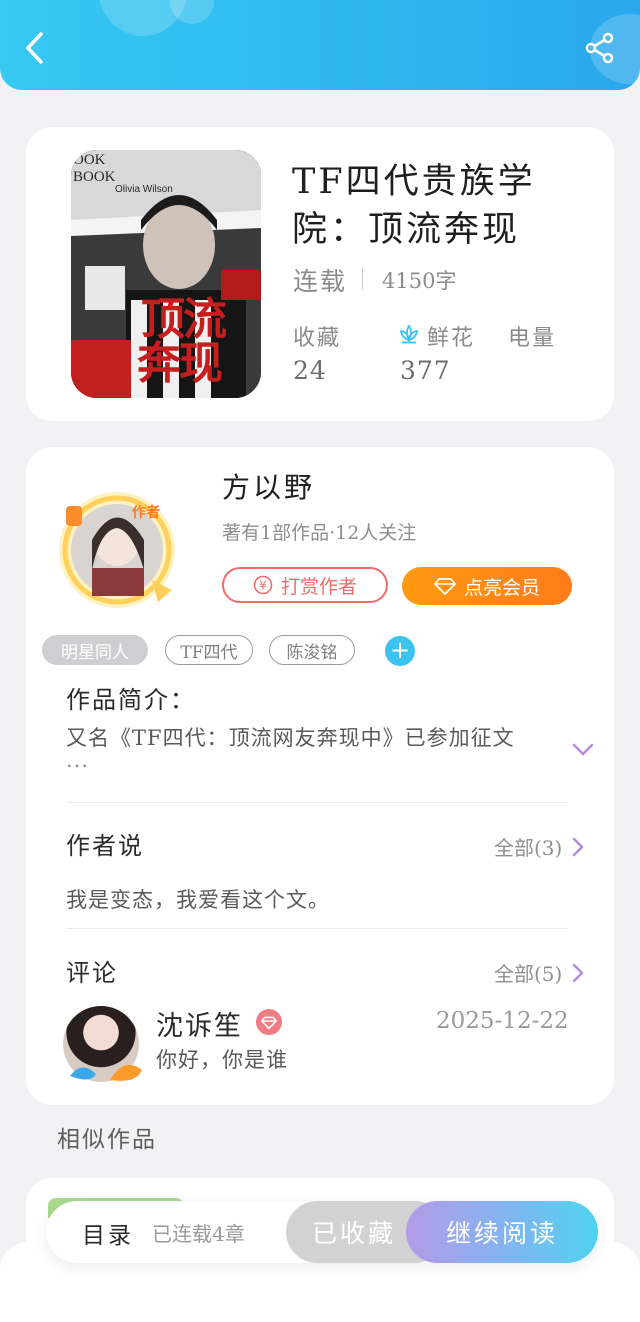  I want to click on author-avatar-image, so click(117, 550).